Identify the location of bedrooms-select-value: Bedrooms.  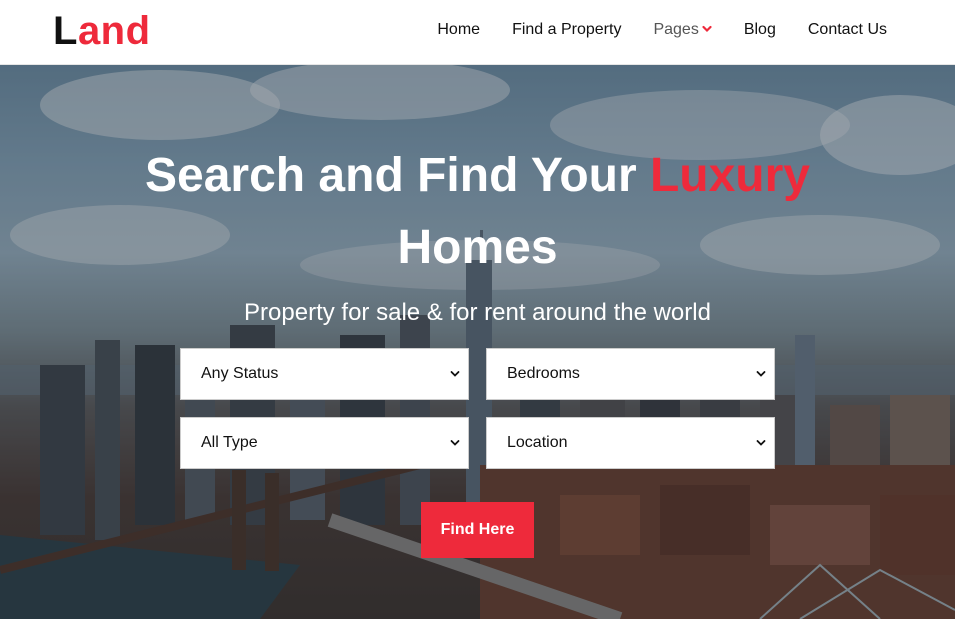
(543, 373).